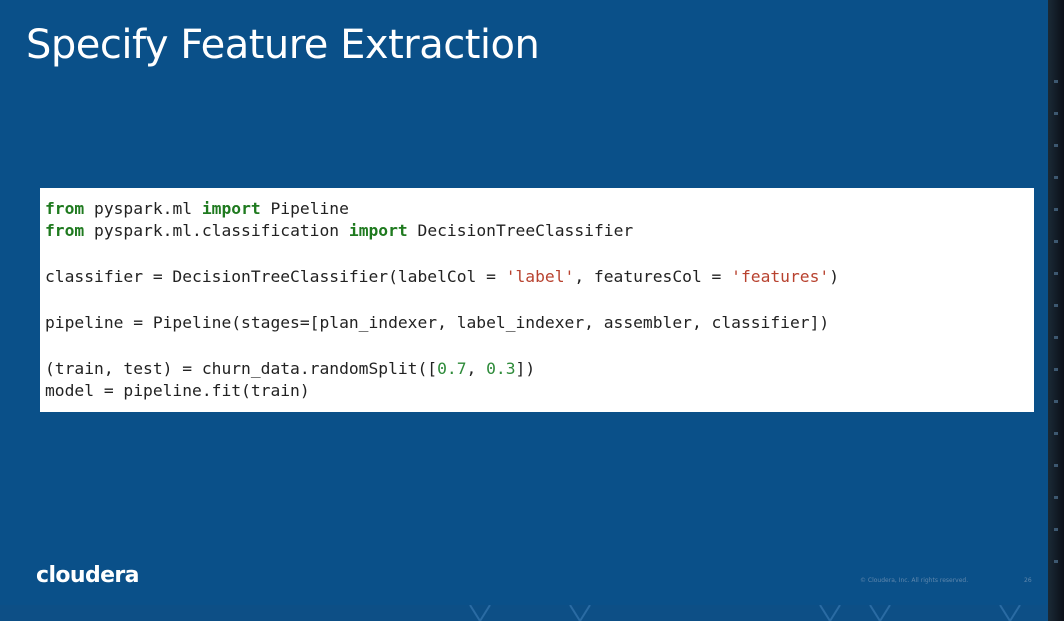 The height and width of the screenshot is (621, 1064). What do you see at coordinates (540, 276) in the screenshot?
I see `string-literal: 'label'` at bounding box center [540, 276].